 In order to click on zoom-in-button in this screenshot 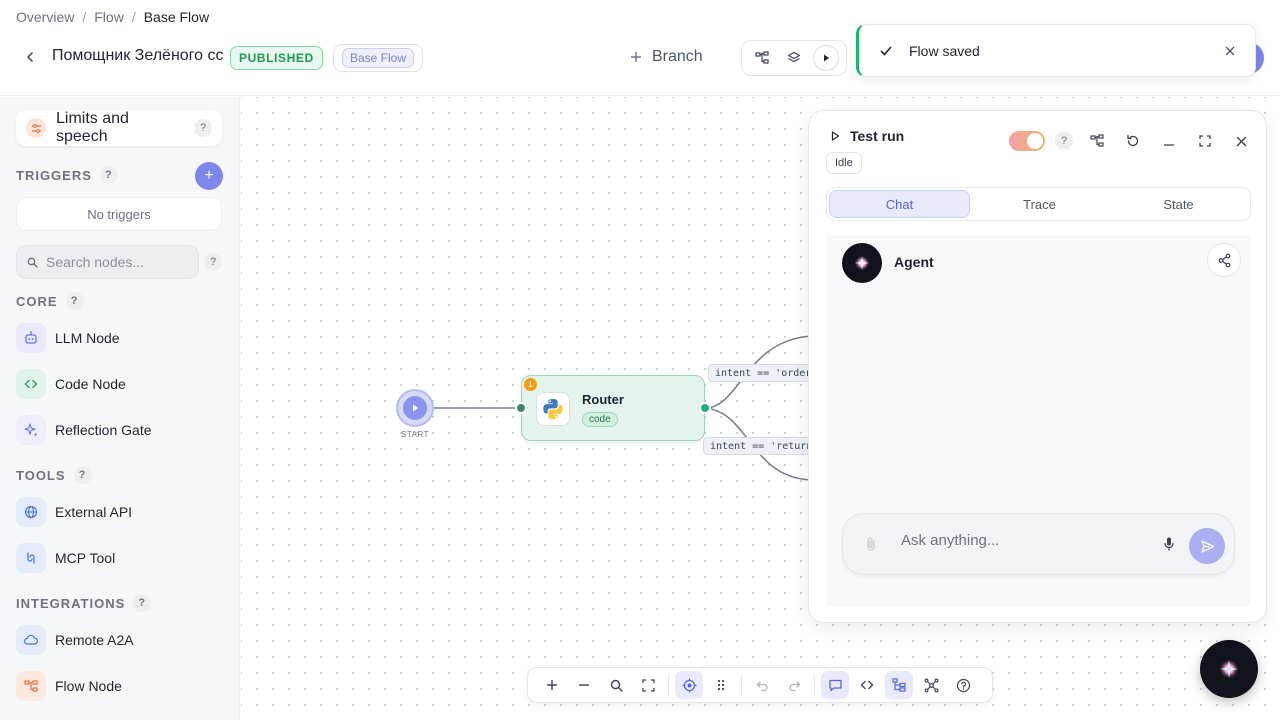, I will do `click(552, 685)`.